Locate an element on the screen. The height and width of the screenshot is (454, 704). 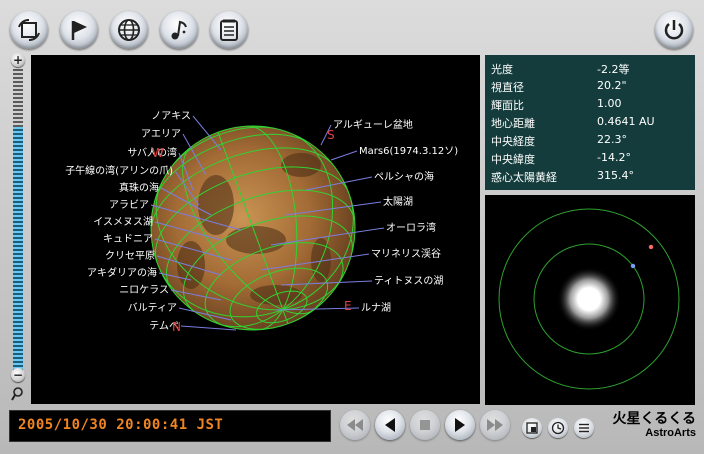
power-button is located at coordinates (674, 30).